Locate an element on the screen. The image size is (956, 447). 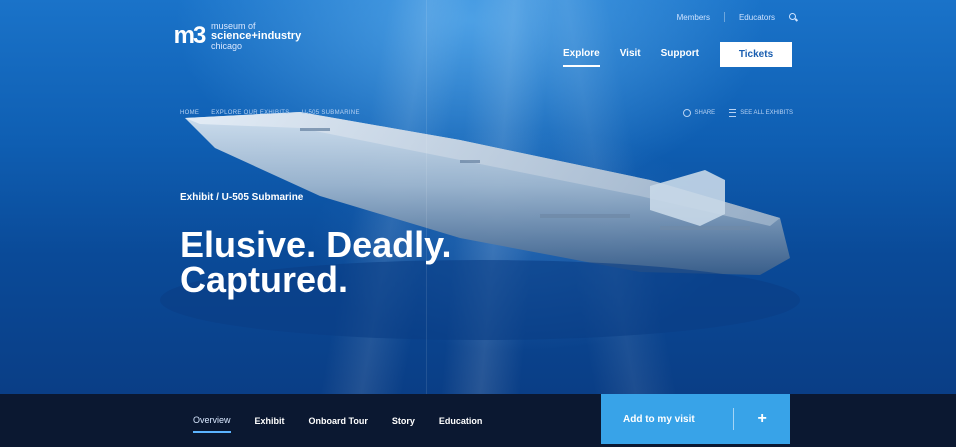
breadcrumb-current: U-505 SUBMARINE is located at coordinates (330, 113).